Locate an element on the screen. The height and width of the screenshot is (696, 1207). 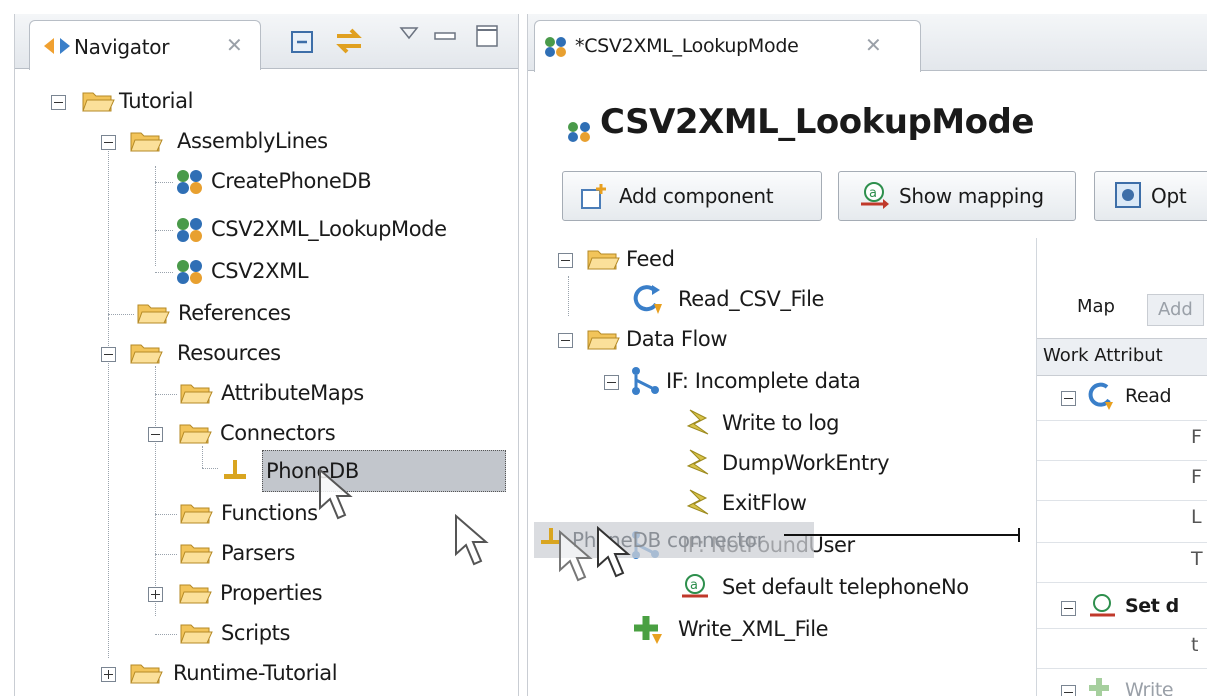
drop-insertion-line is located at coordinates (902, 535).